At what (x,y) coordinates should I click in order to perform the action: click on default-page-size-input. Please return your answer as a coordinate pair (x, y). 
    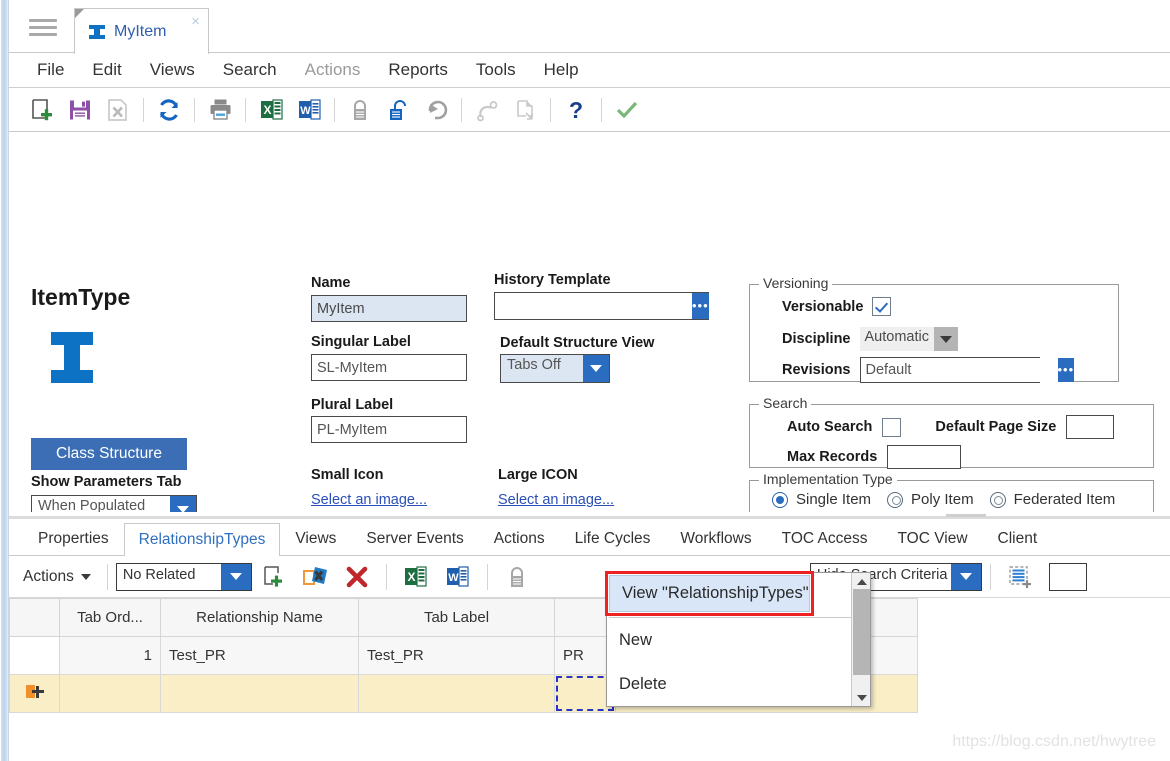
    Looking at the image, I should click on (1090, 427).